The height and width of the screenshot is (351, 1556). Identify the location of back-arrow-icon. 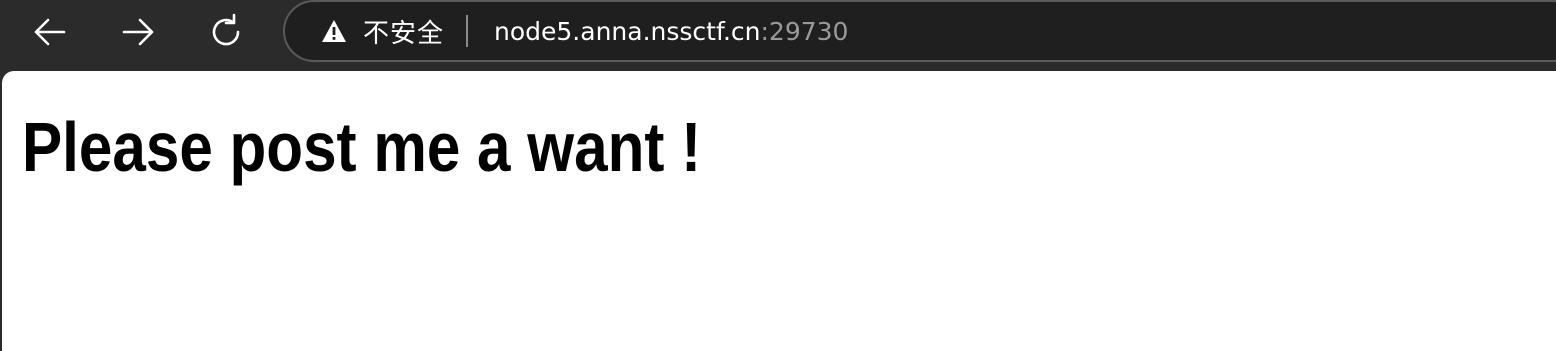
(50, 32).